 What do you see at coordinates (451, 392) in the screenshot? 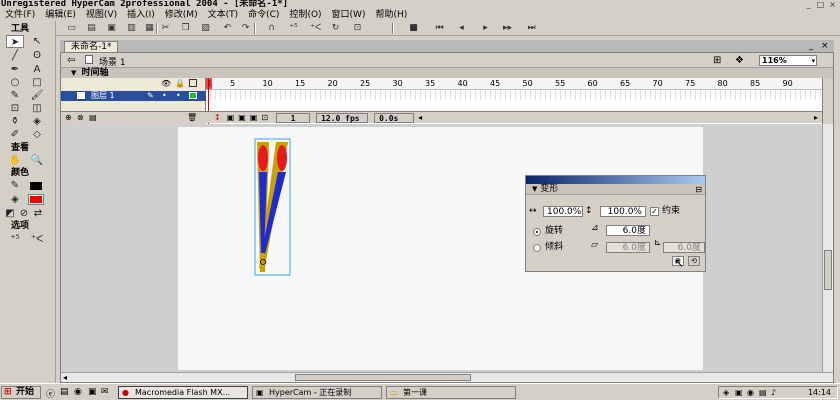
I see `task-folder: ▭ 第一课` at bounding box center [451, 392].